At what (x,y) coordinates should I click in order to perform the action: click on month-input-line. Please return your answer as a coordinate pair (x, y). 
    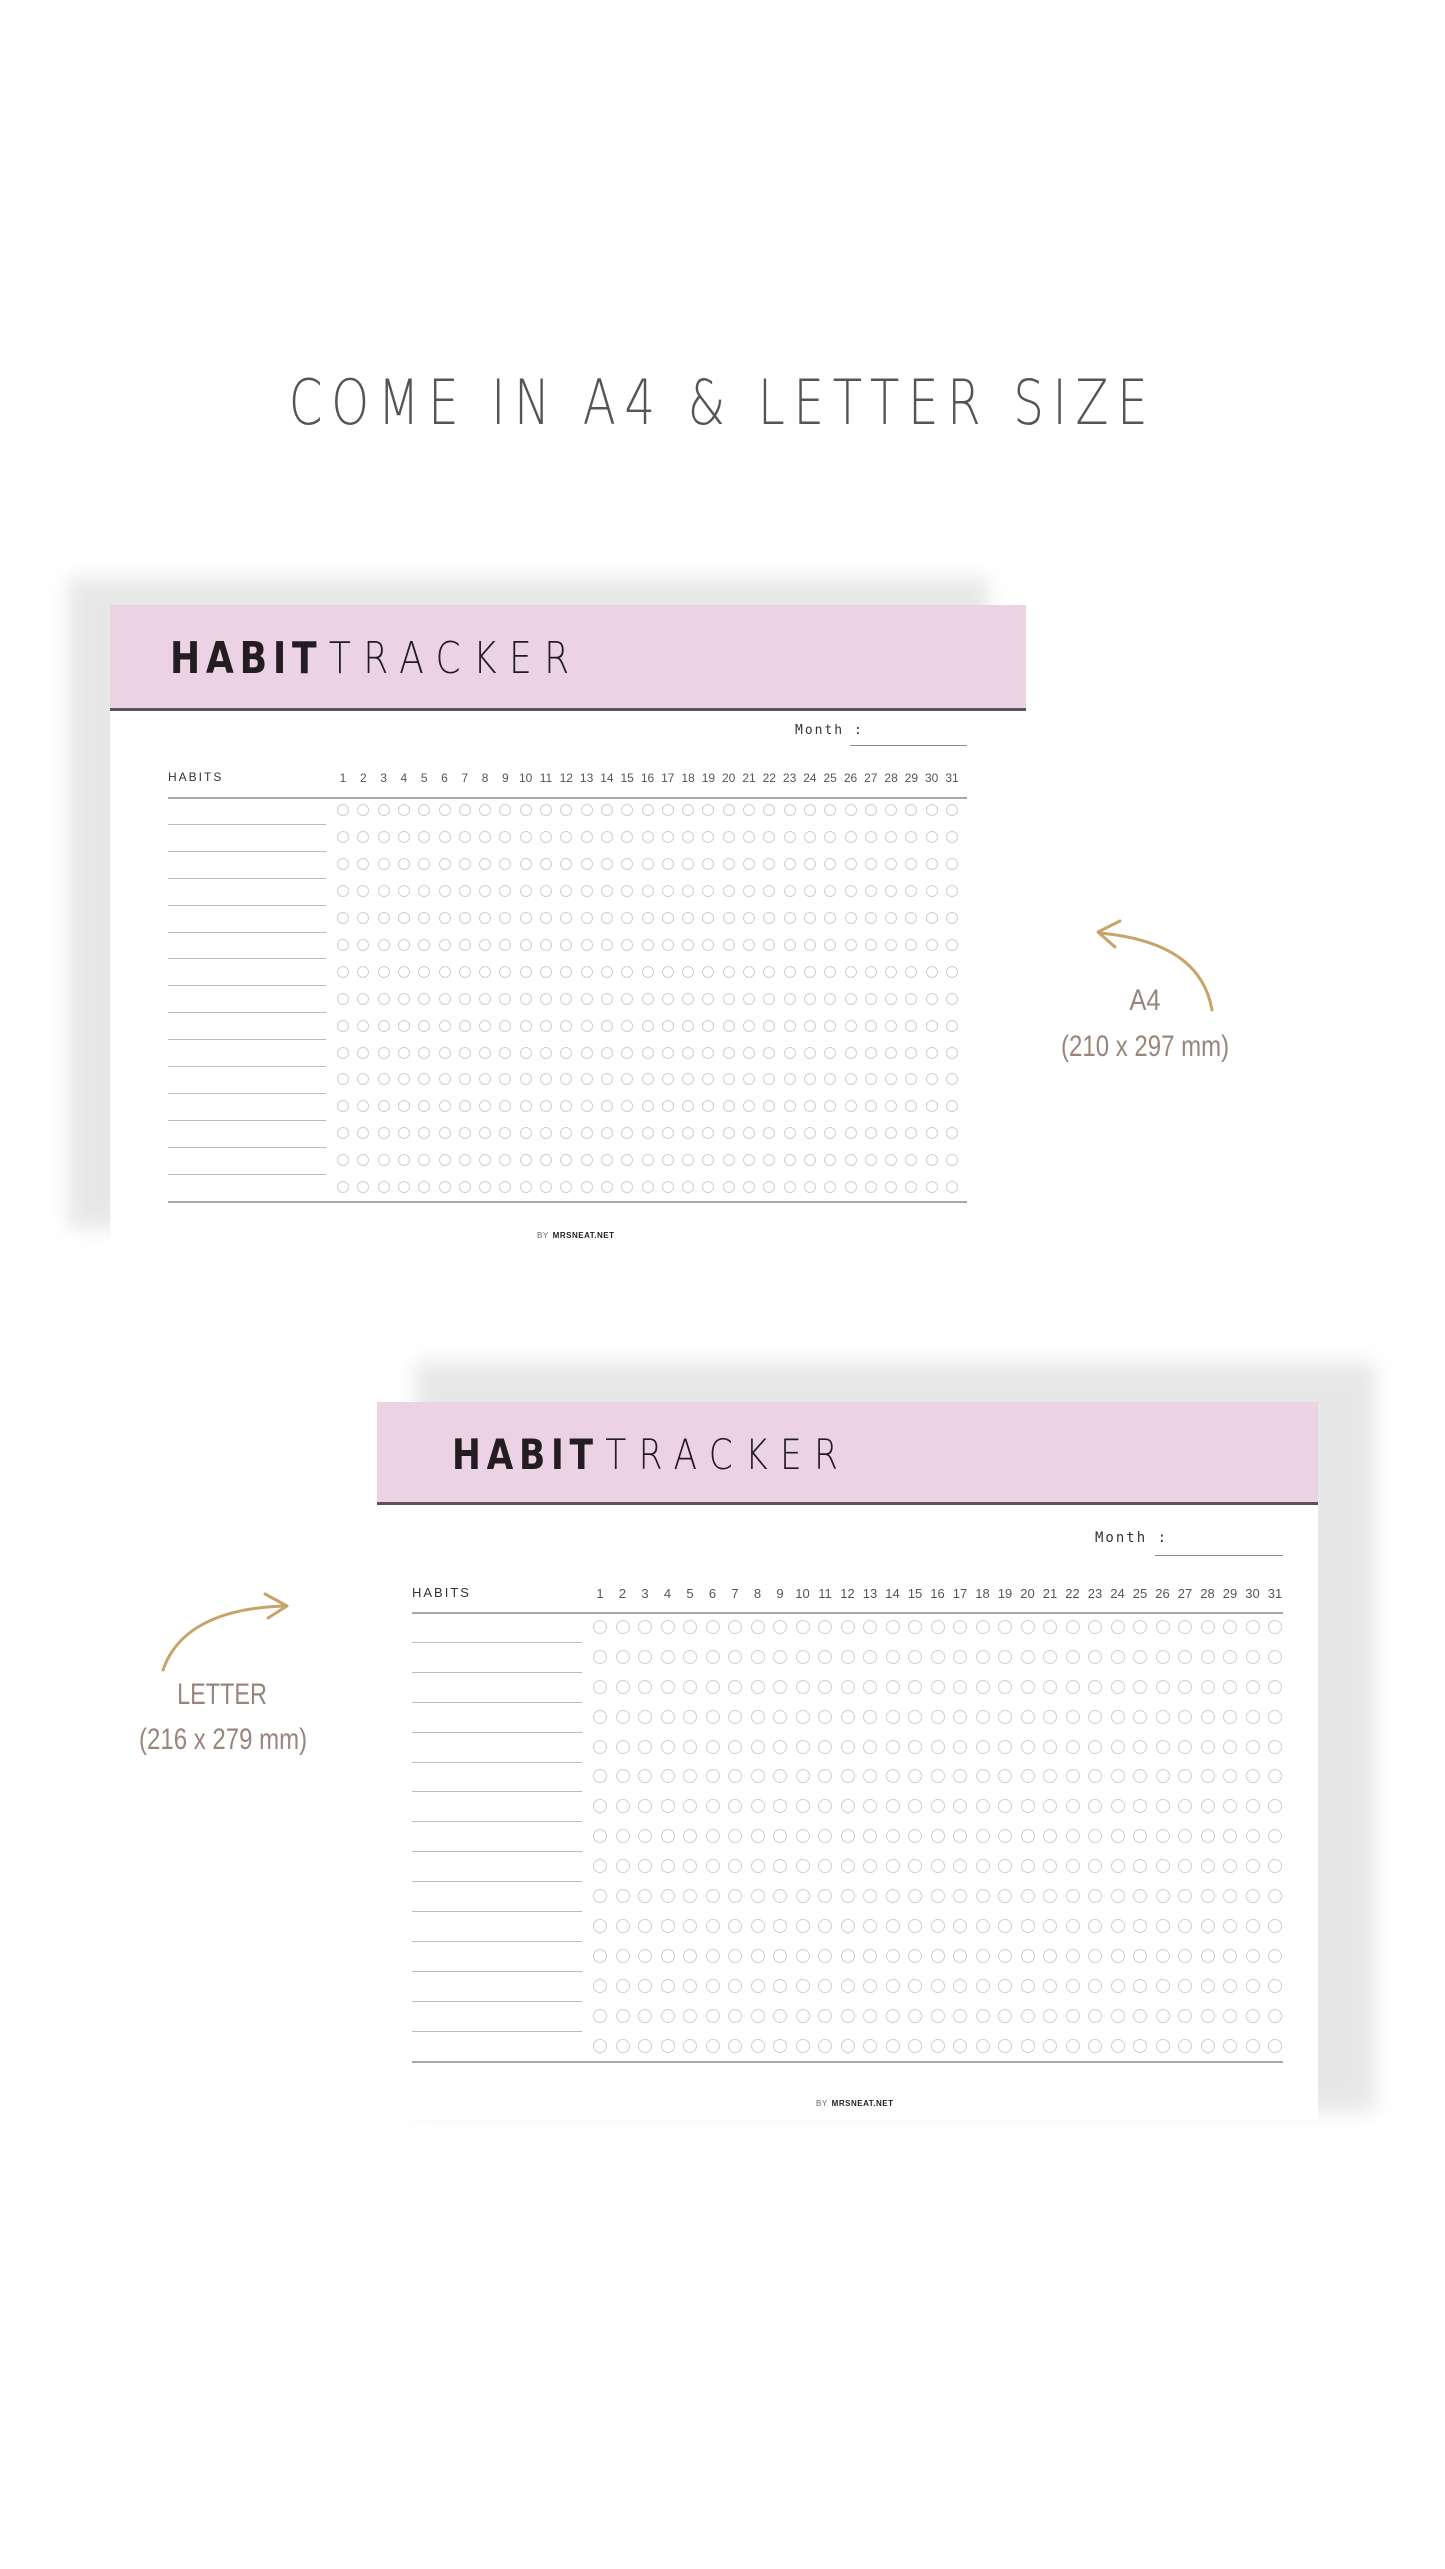
    Looking at the image, I should click on (1219, 1555).